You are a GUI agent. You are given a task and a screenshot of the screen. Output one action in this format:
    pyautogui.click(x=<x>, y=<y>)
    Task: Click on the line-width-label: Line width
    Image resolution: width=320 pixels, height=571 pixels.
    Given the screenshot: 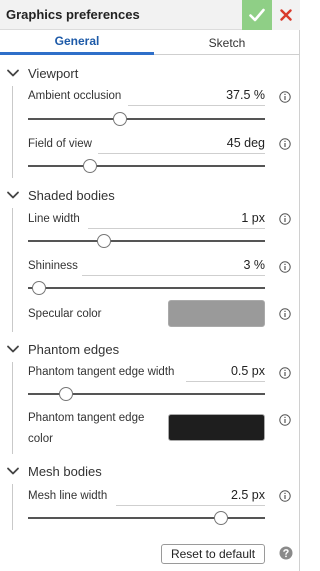 What is the action you would take?
    pyautogui.click(x=54, y=219)
    